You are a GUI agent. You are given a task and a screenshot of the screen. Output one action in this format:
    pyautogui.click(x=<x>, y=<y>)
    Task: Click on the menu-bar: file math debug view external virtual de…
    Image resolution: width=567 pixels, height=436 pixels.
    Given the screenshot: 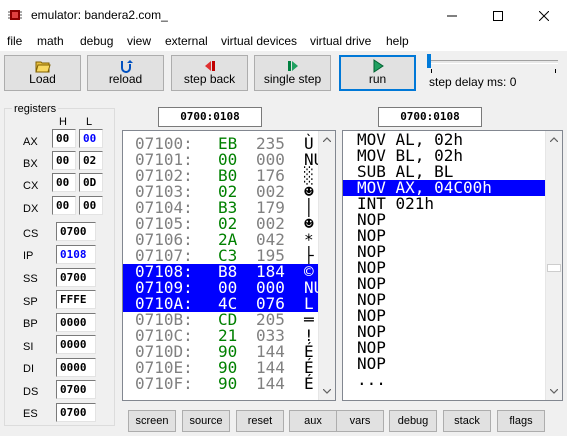 What is the action you would take?
    pyautogui.click(x=283, y=41)
    